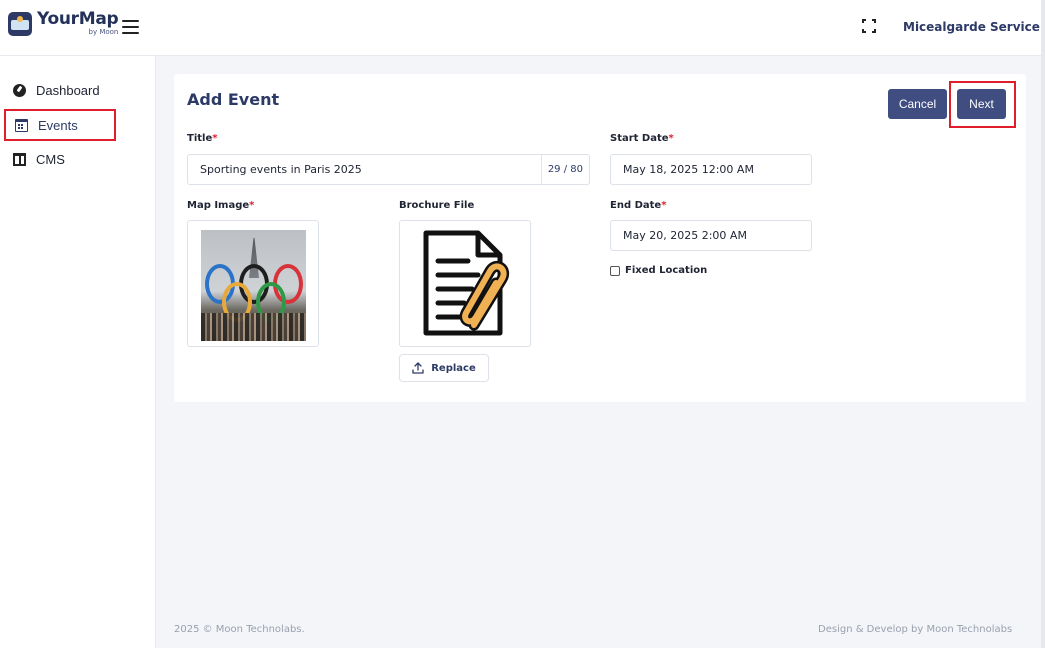 This screenshot has height=648, width=1045. Describe the element at coordinates (522, 28) in the screenshot. I see `top-header: YourMap by Moon Micealgarde Service` at that location.